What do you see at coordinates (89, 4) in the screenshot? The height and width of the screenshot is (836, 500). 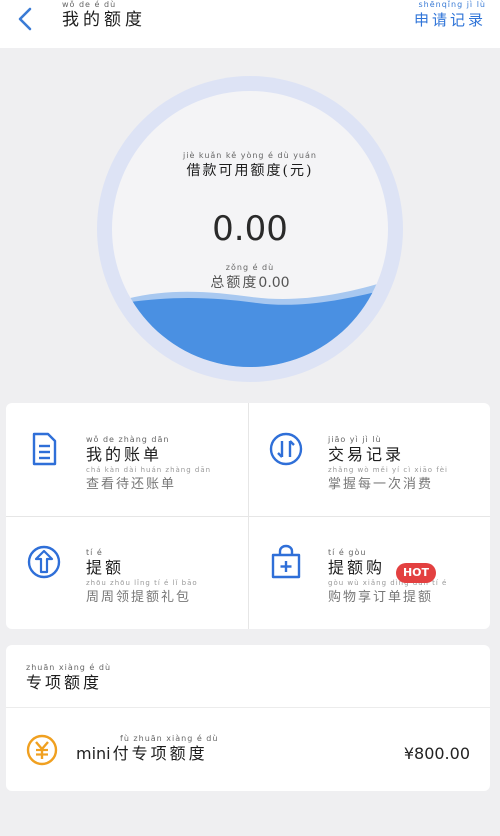 I see `page-title-pinyin: wǒ de é dù` at bounding box center [89, 4].